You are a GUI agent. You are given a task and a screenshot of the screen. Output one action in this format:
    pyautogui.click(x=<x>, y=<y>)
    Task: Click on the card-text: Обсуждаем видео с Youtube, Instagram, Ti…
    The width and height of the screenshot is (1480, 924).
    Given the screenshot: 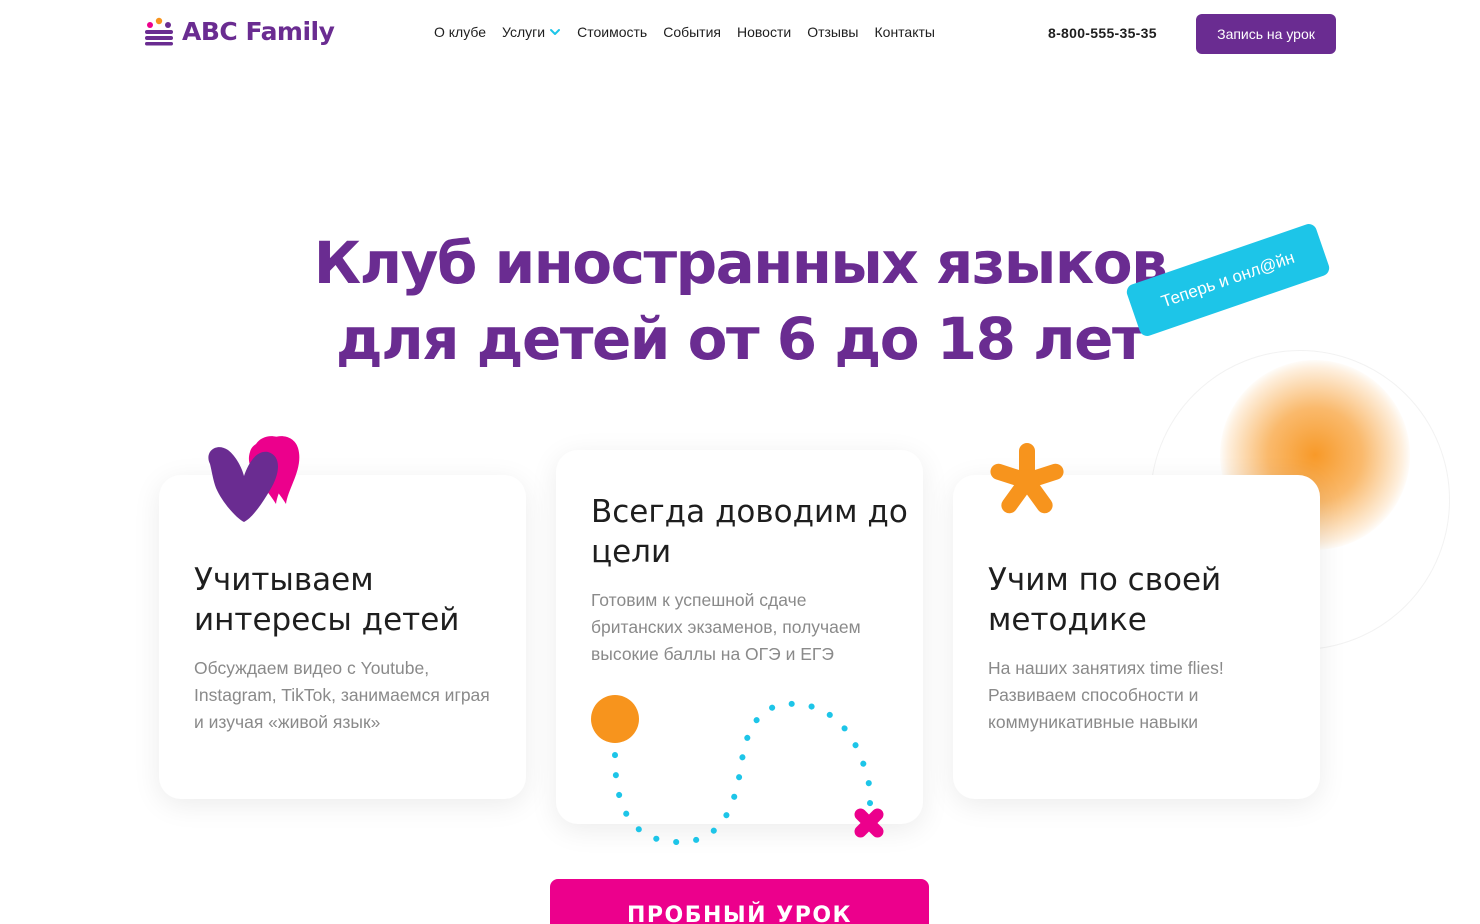 What is the action you would take?
    pyautogui.click(x=342, y=695)
    